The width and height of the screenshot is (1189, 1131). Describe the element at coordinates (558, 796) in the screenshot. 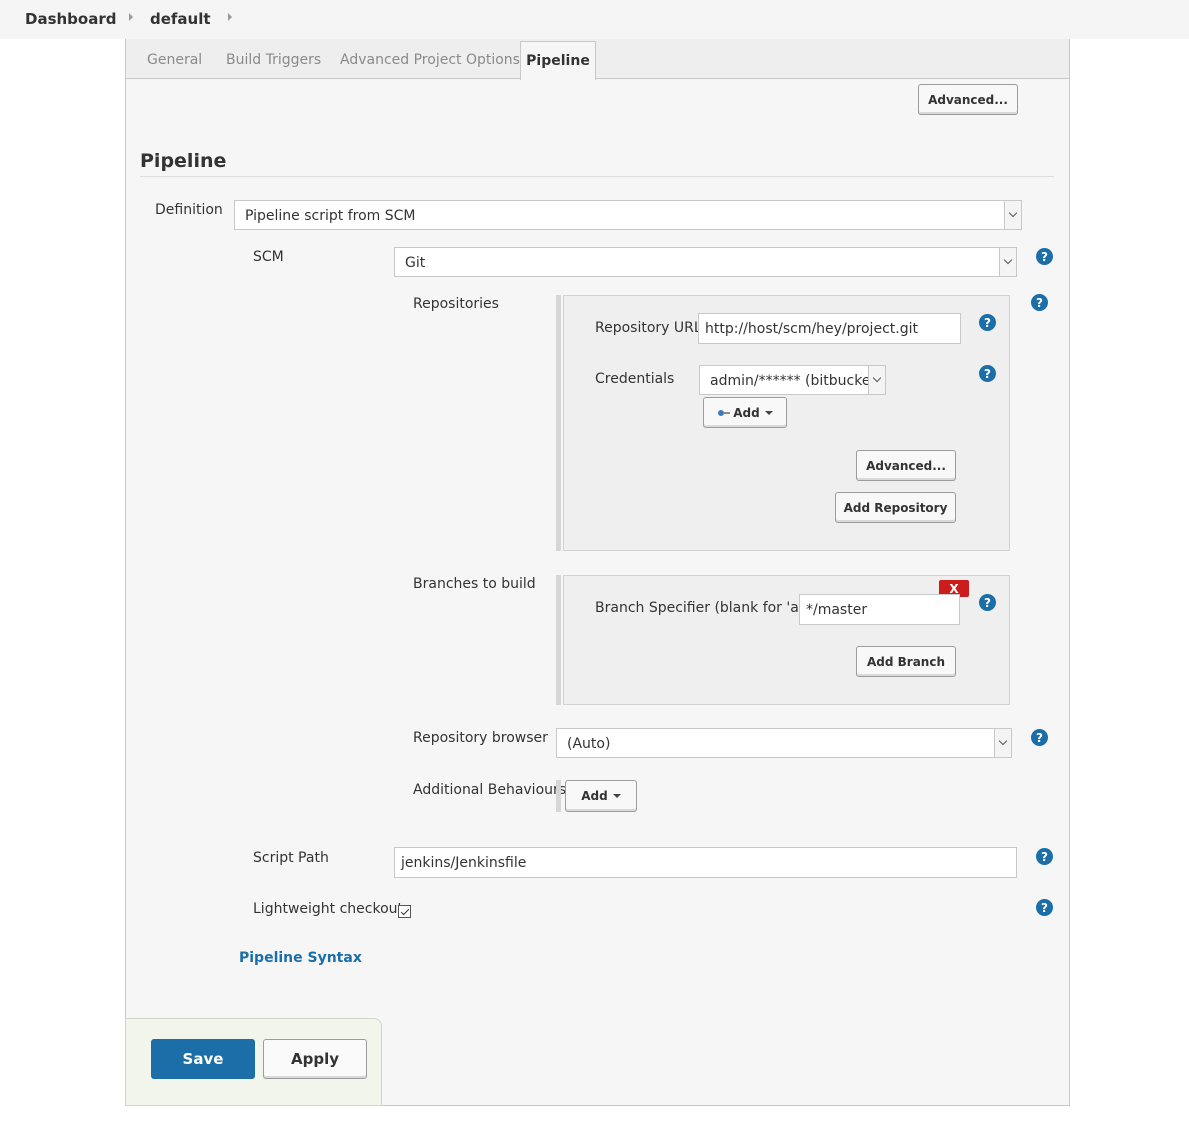

I see `additional-behaviours-bar` at that location.